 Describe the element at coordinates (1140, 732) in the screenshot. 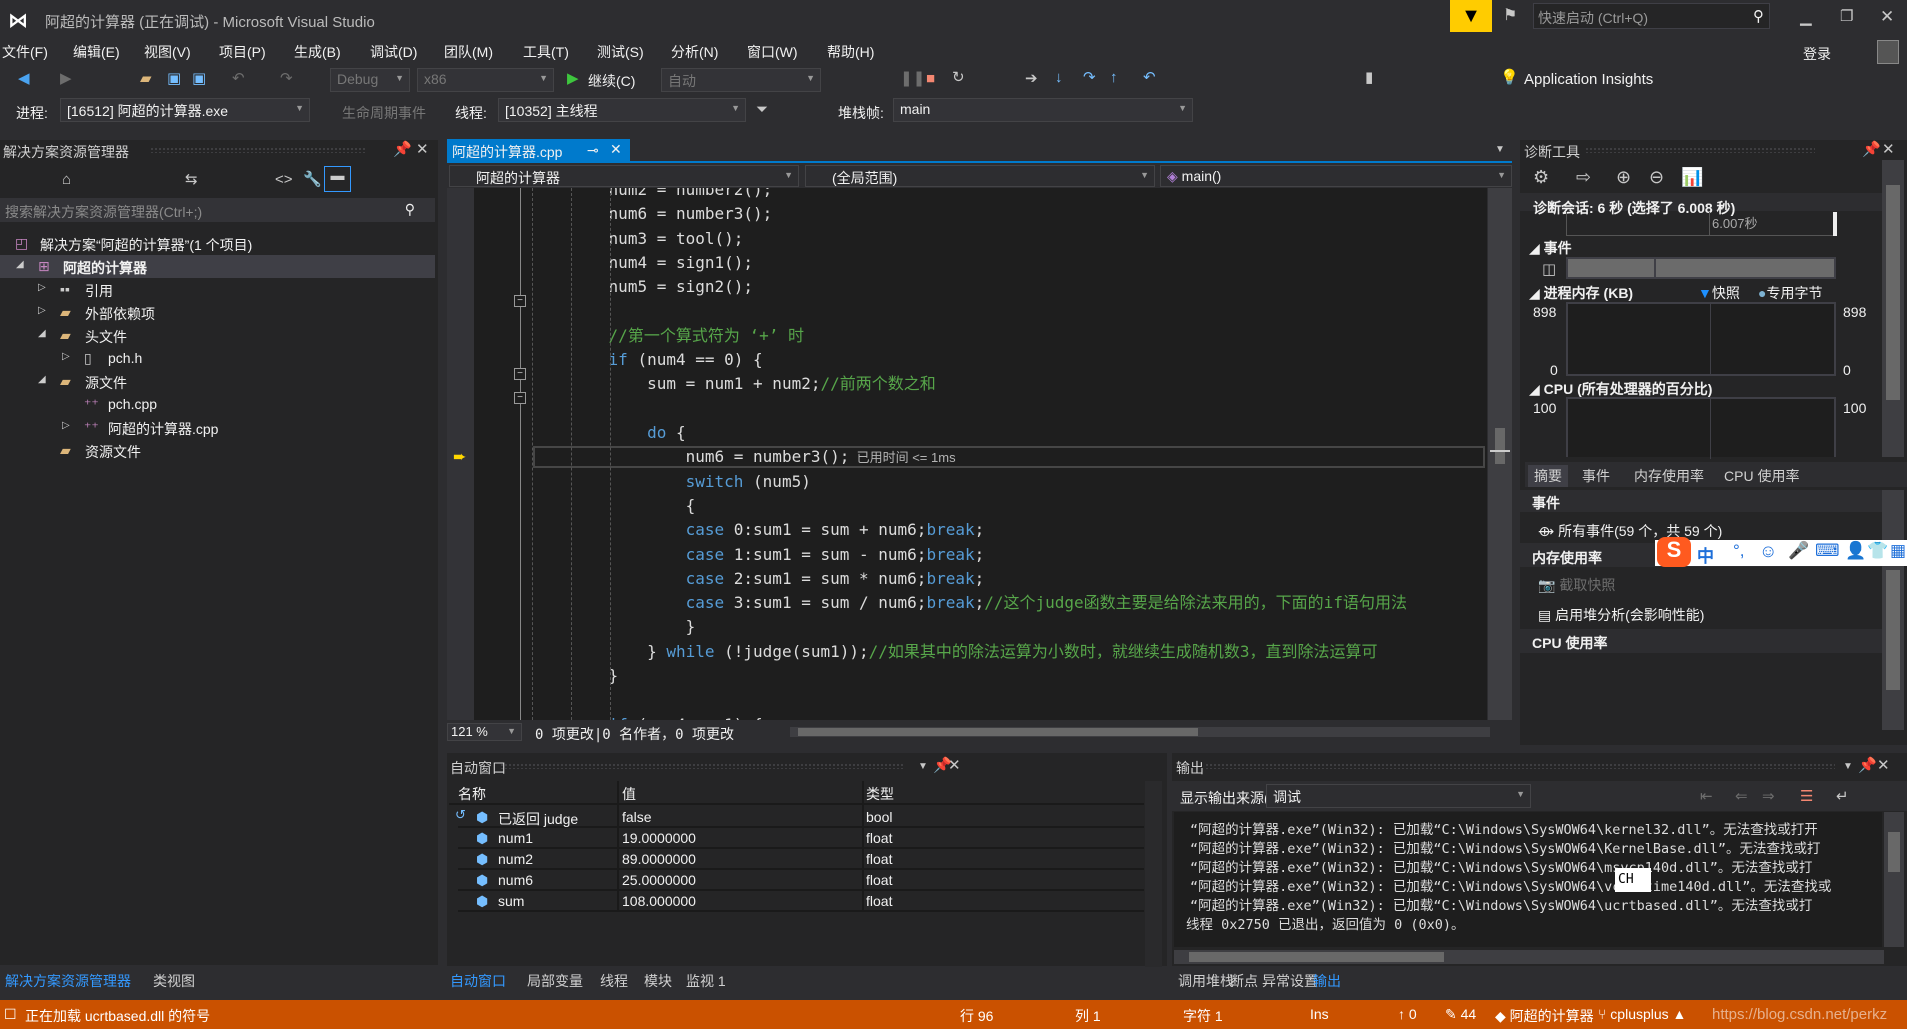

I see `editor-hscrollbar` at that location.